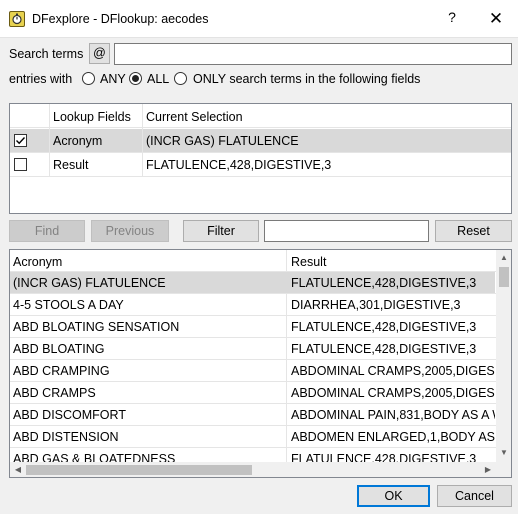 This screenshot has height=514, width=518. I want to click on title-bar: DFexplore - DFlookup: aecodes ? ✕, so click(259, 19).